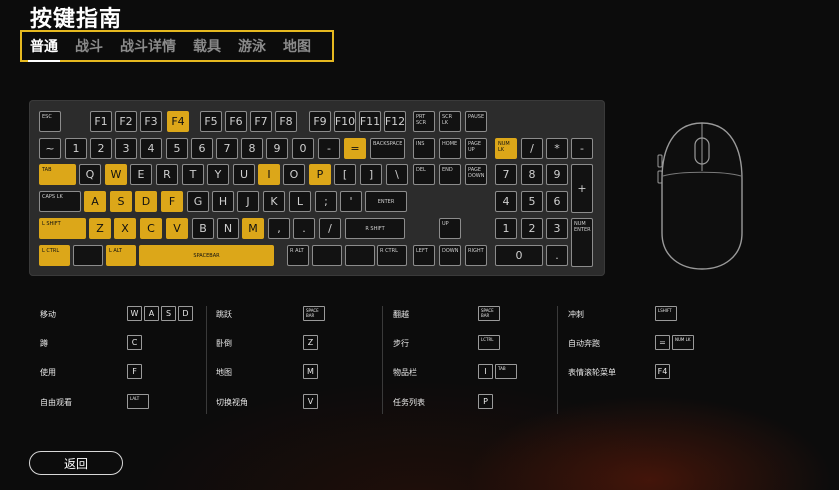 The height and width of the screenshot is (490, 839). Describe the element at coordinates (146, 201) in the screenshot. I see `key-d: D` at that location.